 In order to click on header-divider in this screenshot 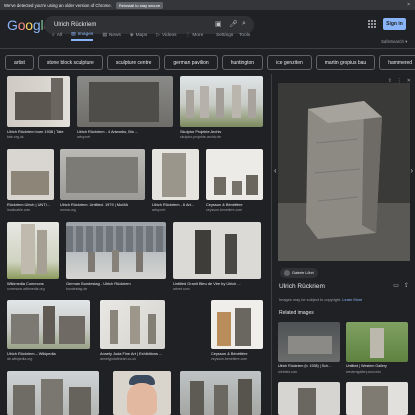, I will do `click(207, 48)`.